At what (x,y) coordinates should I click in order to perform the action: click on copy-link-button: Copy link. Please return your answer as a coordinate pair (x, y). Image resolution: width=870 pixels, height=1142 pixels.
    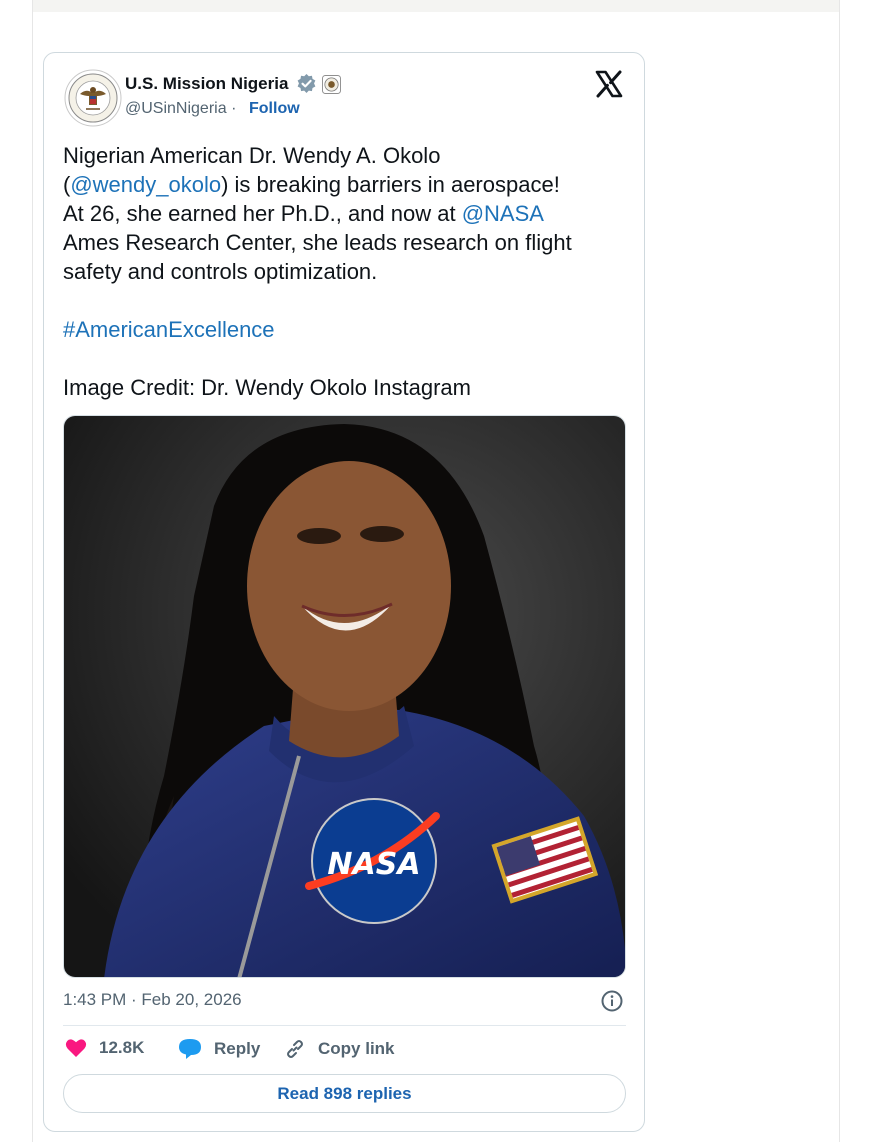
    Looking at the image, I should click on (339, 1049).